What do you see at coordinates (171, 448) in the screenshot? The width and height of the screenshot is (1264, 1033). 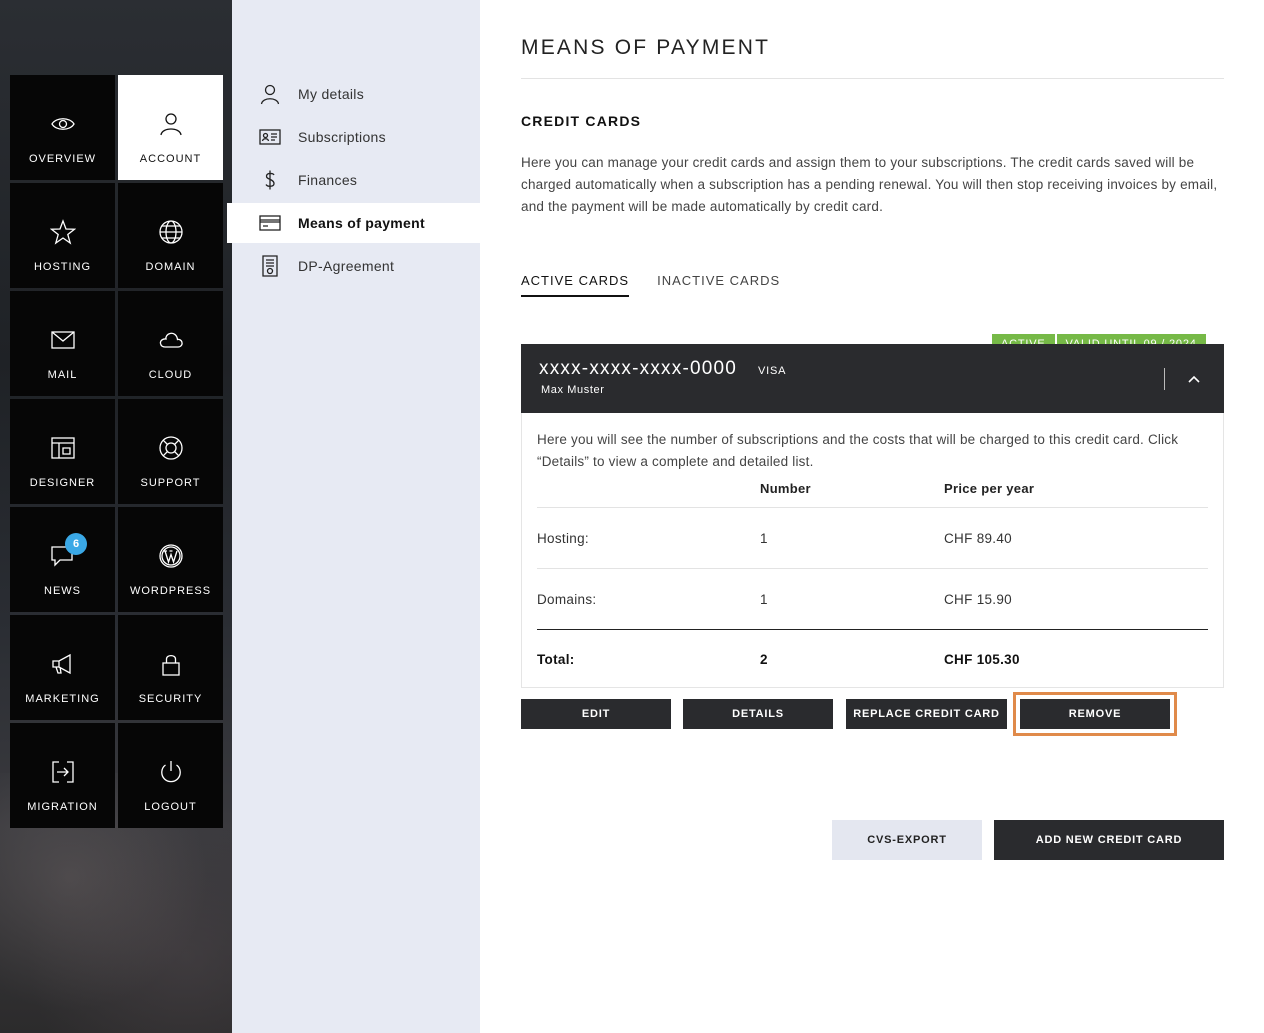 I see `lifebuoy-icon` at bounding box center [171, 448].